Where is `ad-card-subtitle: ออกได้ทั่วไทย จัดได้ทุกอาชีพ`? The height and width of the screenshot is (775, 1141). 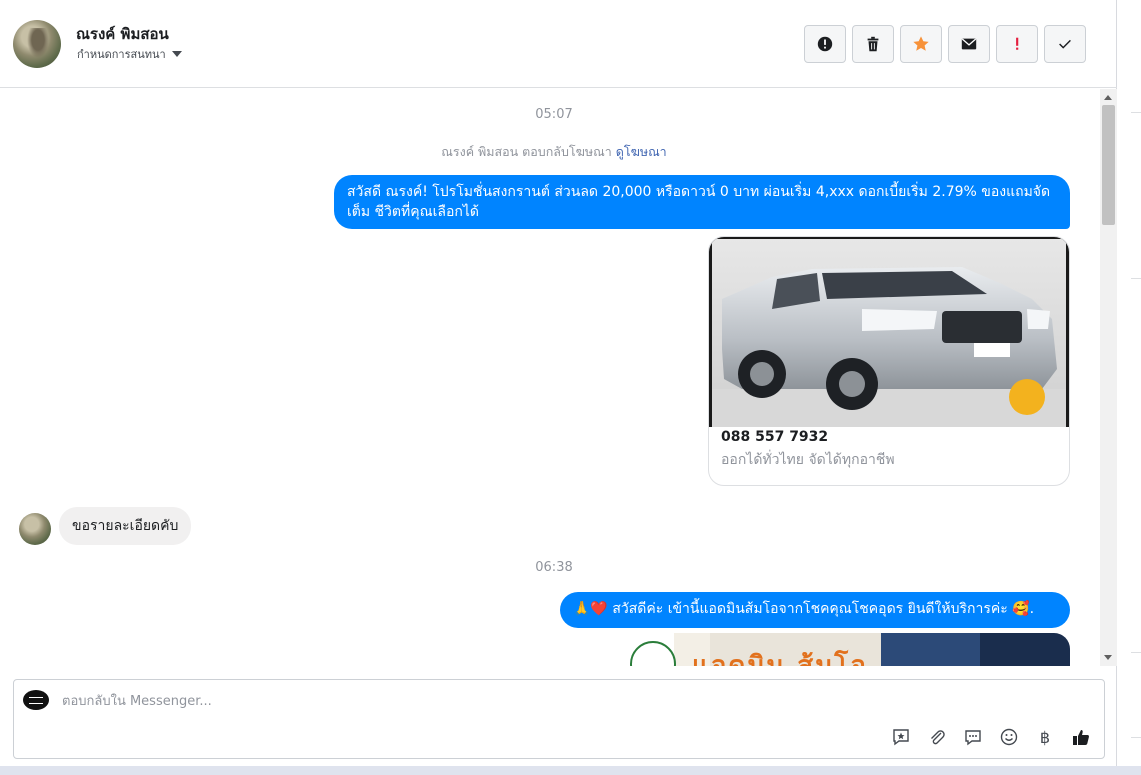 ad-card-subtitle: ออกได้ทั่วไทย จัดได้ทุกอาชีพ is located at coordinates (808, 460).